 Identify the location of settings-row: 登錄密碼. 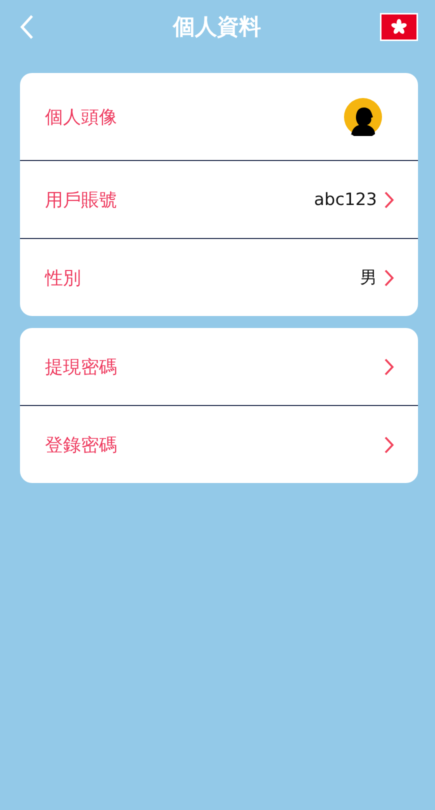
(219, 444).